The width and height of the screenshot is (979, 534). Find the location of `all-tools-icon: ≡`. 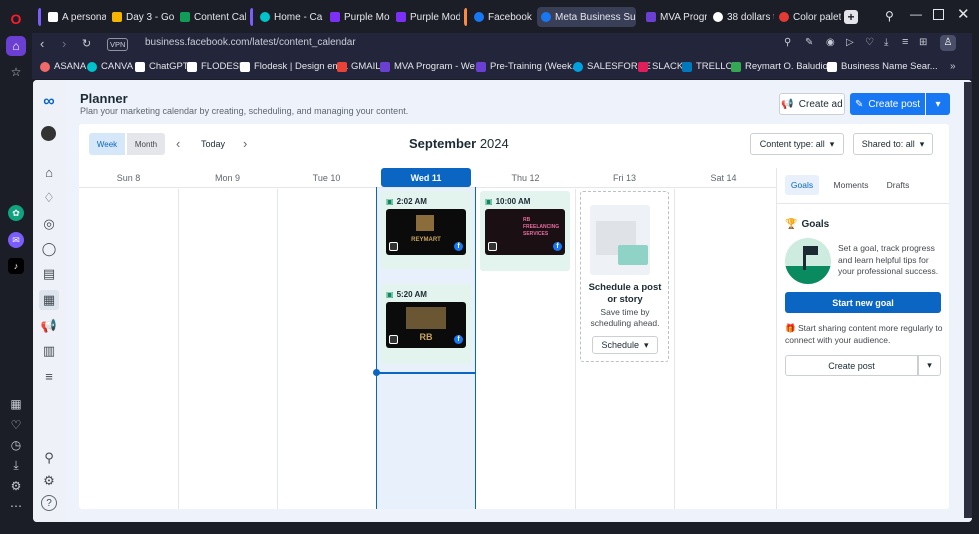

all-tools-icon: ≡ is located at coordinates (49, 376).